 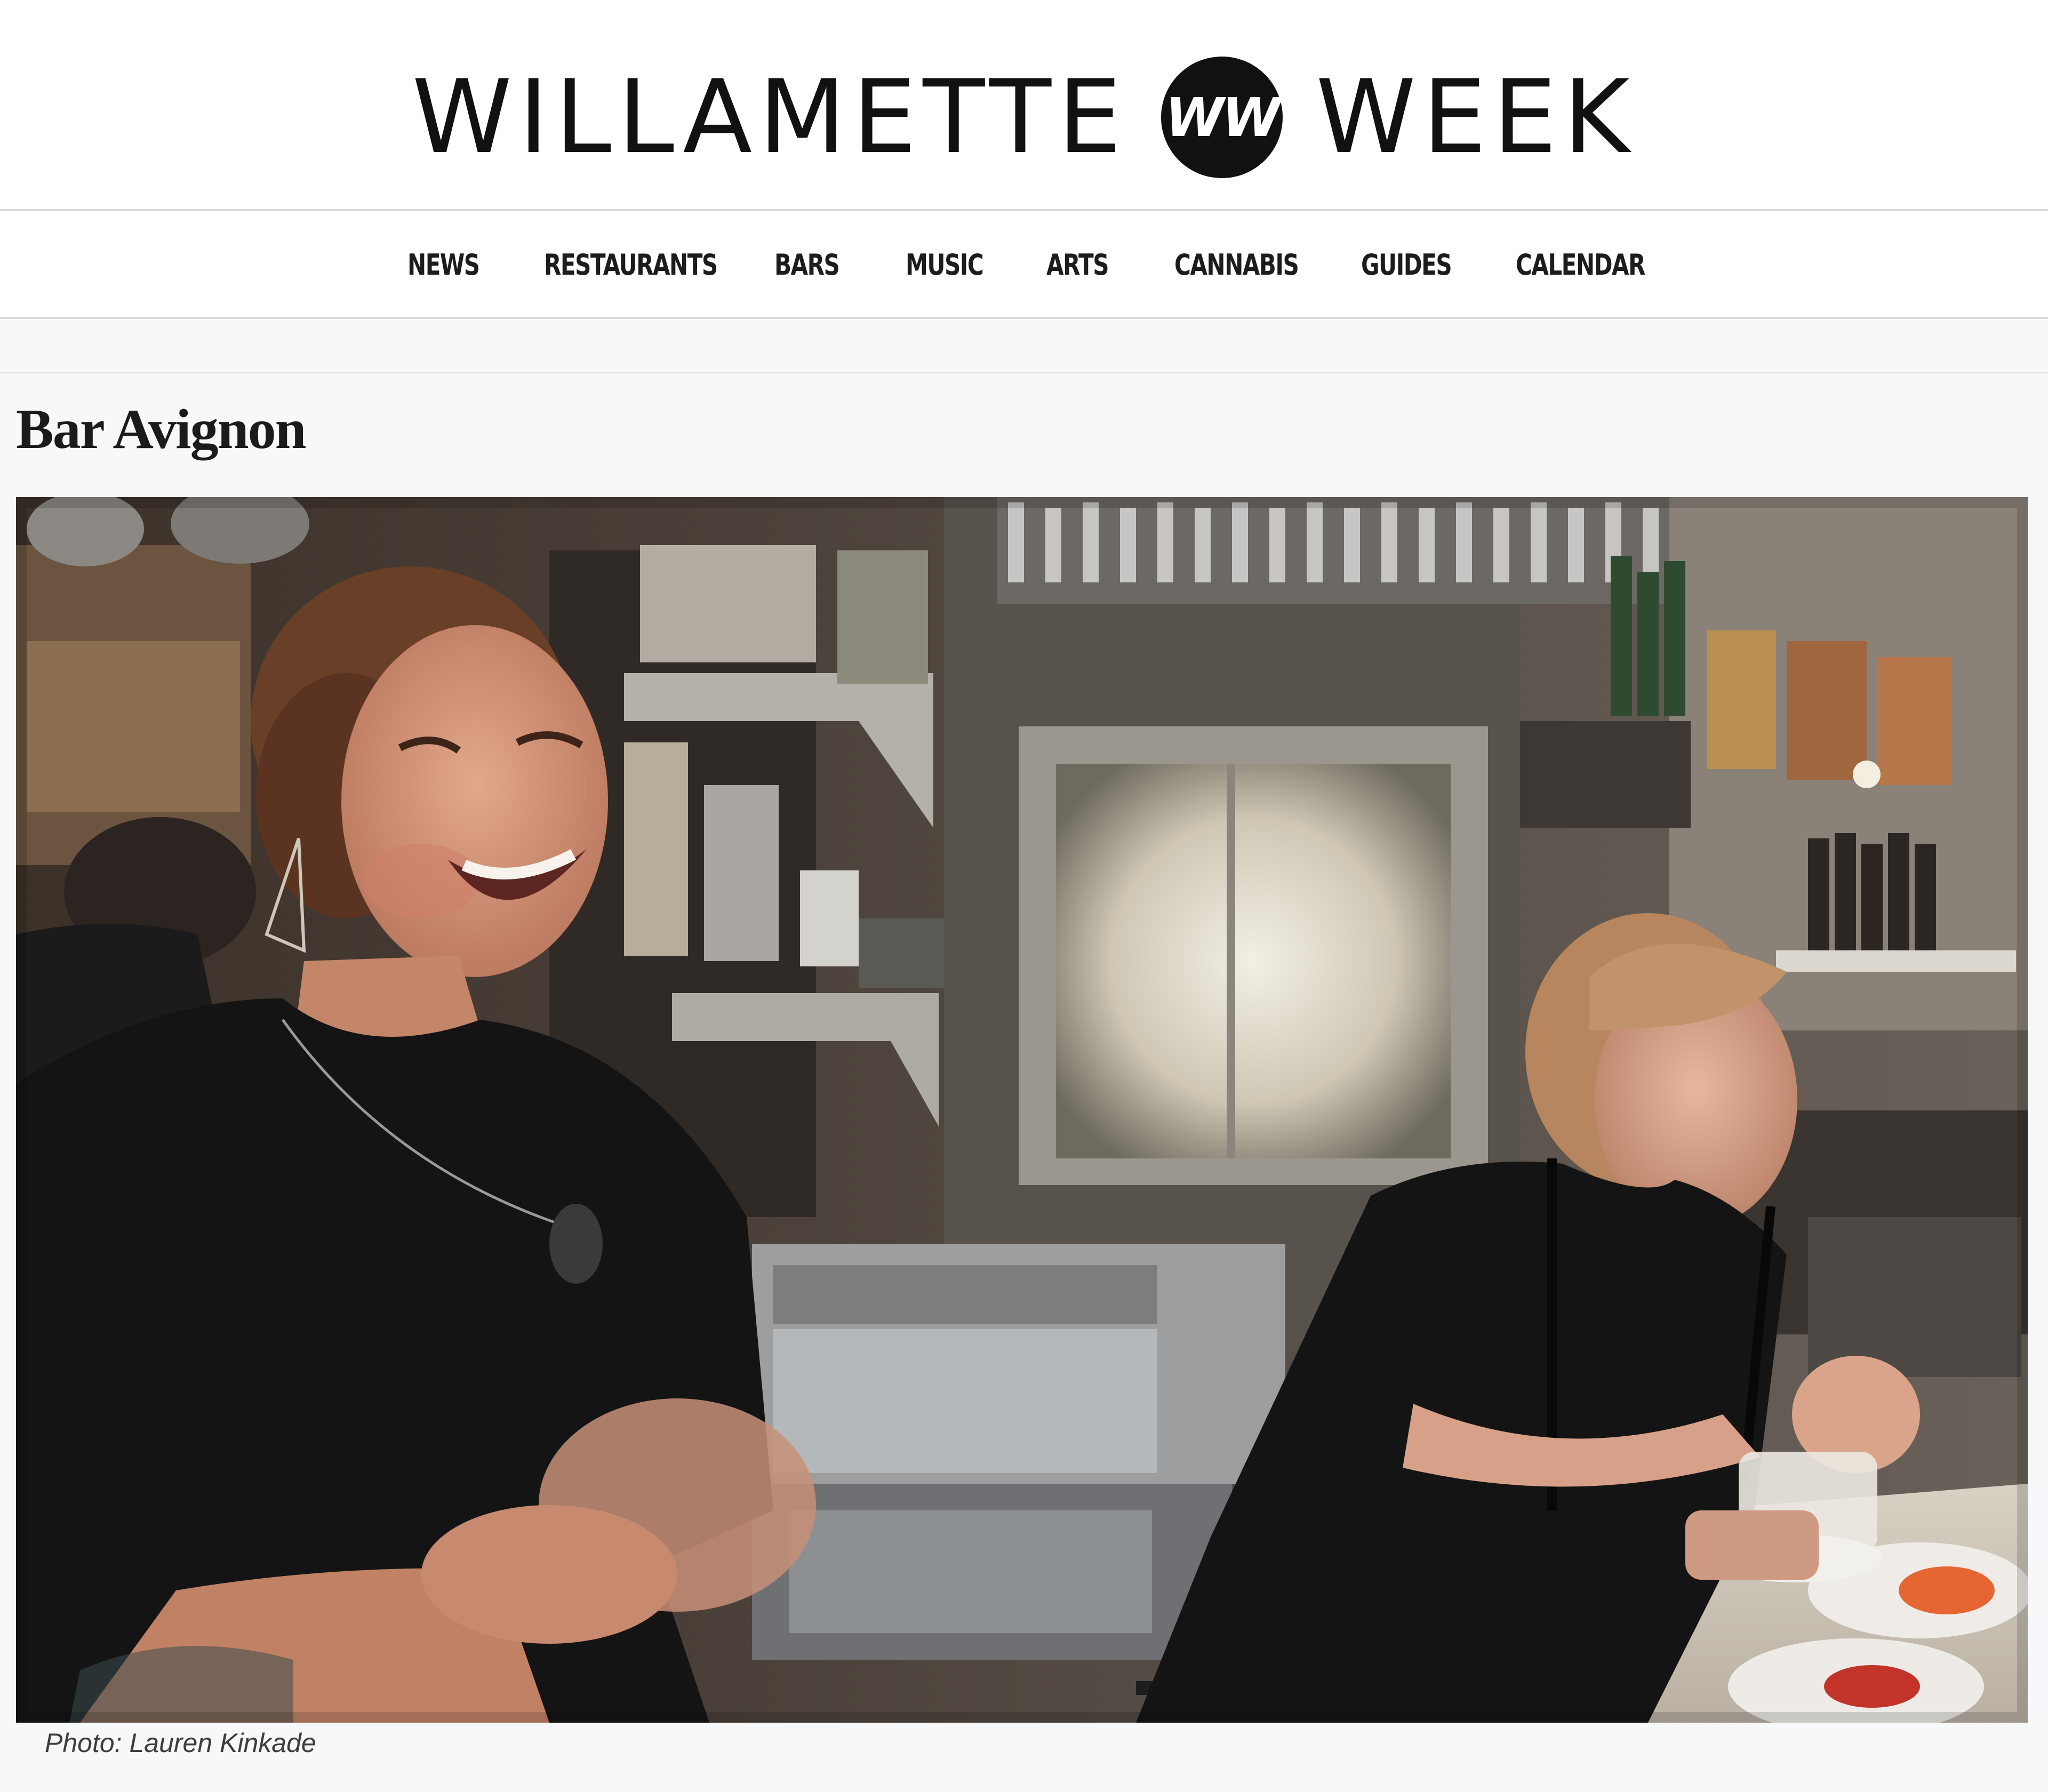 I want to click on nav-item-music: MUSIC, so click(x=945, y=265).